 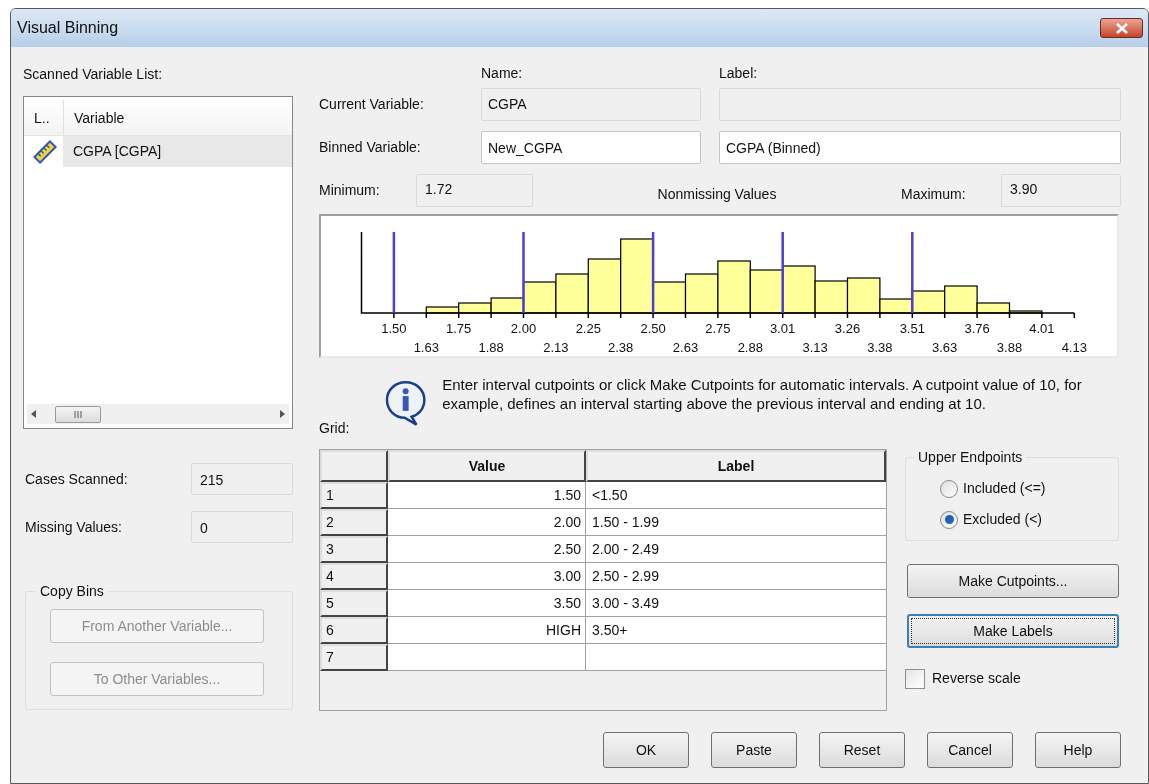 I want to click on tick-label: 3.76, so click(x=977, y=328).